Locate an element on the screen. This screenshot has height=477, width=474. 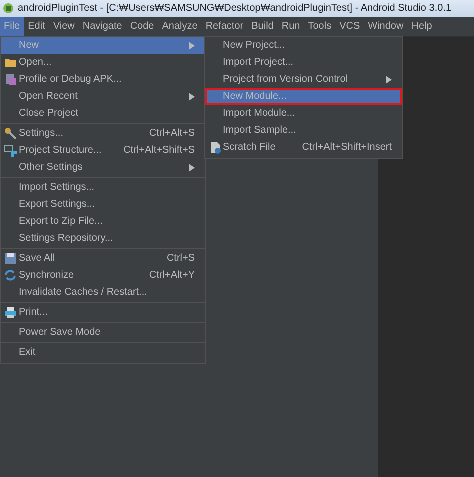
menu-bar-item: Refactor is located at coordinates (225, 26).